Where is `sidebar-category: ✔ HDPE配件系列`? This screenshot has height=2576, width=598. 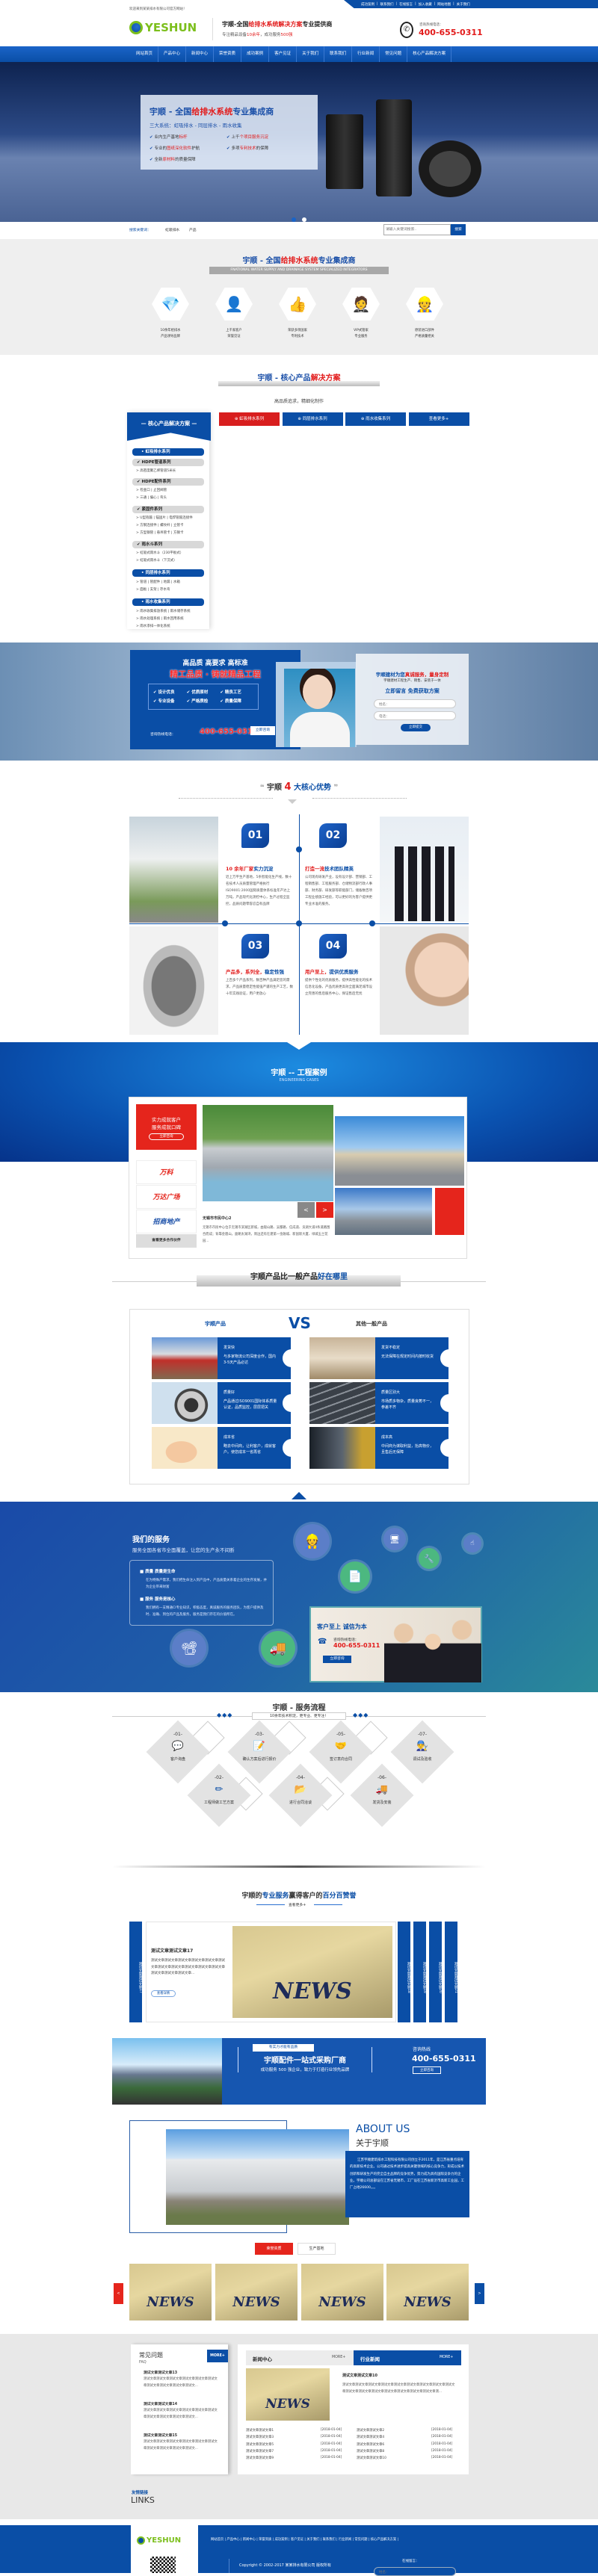 sidebar-category: ✔ HDPE配件系列 is located at coordinates (168, 482).